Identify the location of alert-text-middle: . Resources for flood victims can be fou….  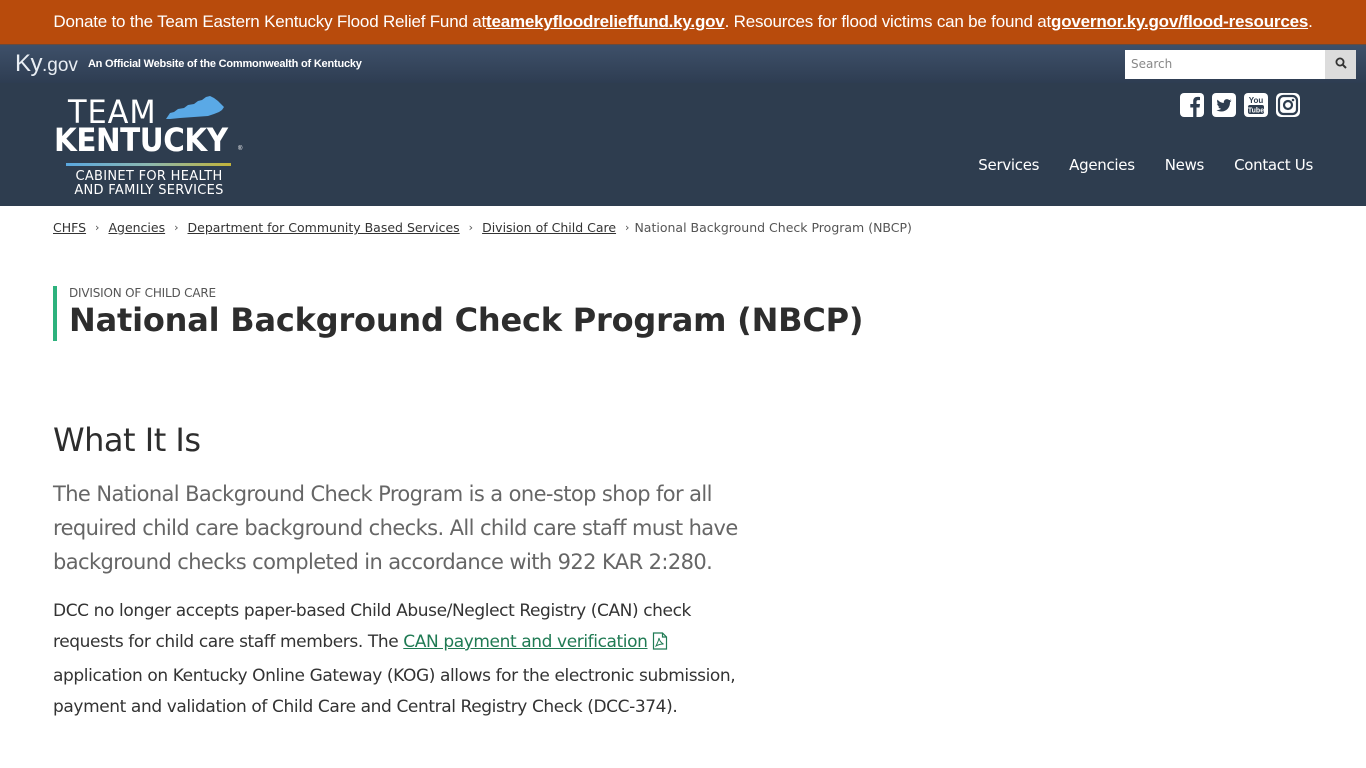
(888, 21).